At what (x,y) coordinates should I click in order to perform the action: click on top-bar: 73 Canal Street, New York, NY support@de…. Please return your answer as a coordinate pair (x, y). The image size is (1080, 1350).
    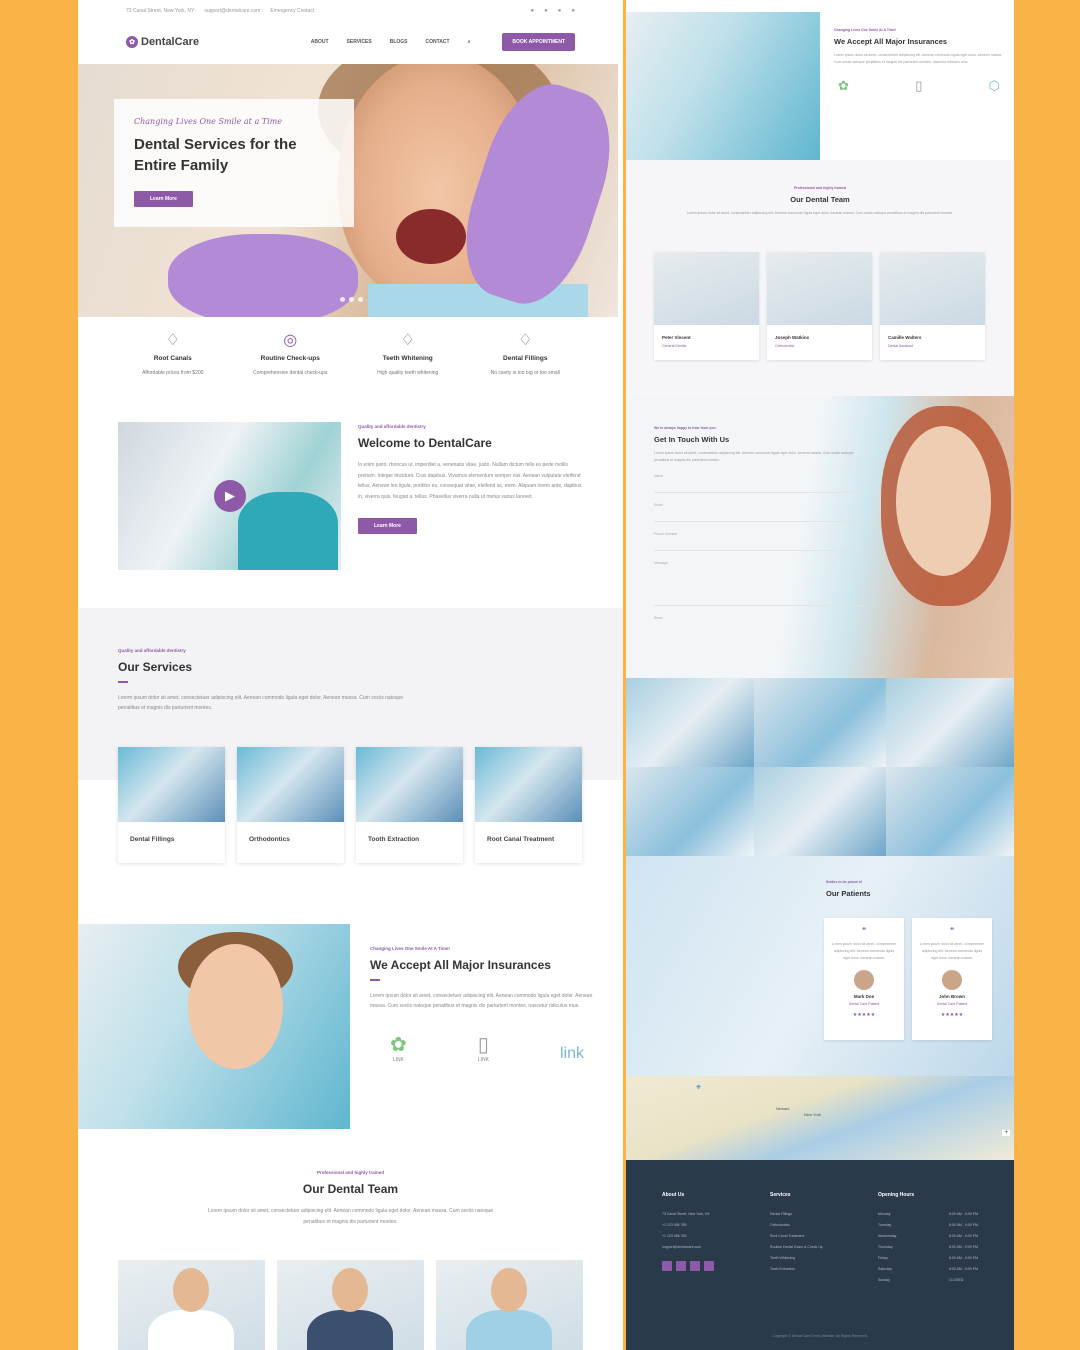
    Looking at the image, I should click on (350, 11).